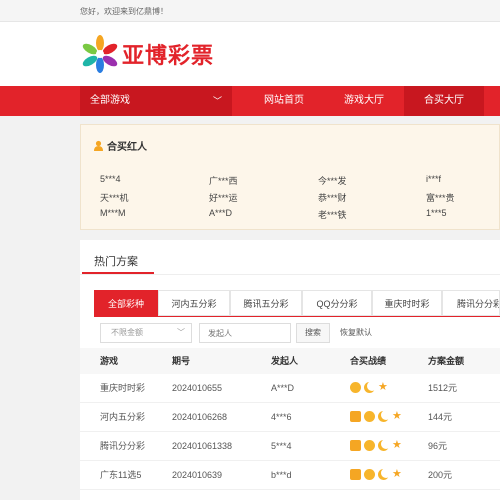 This screenshot has height=500, width=500. Describe the element at coordinates (146, 333) in the screenshot. I see `amount-select: 不限金额 ﹀` at that location.